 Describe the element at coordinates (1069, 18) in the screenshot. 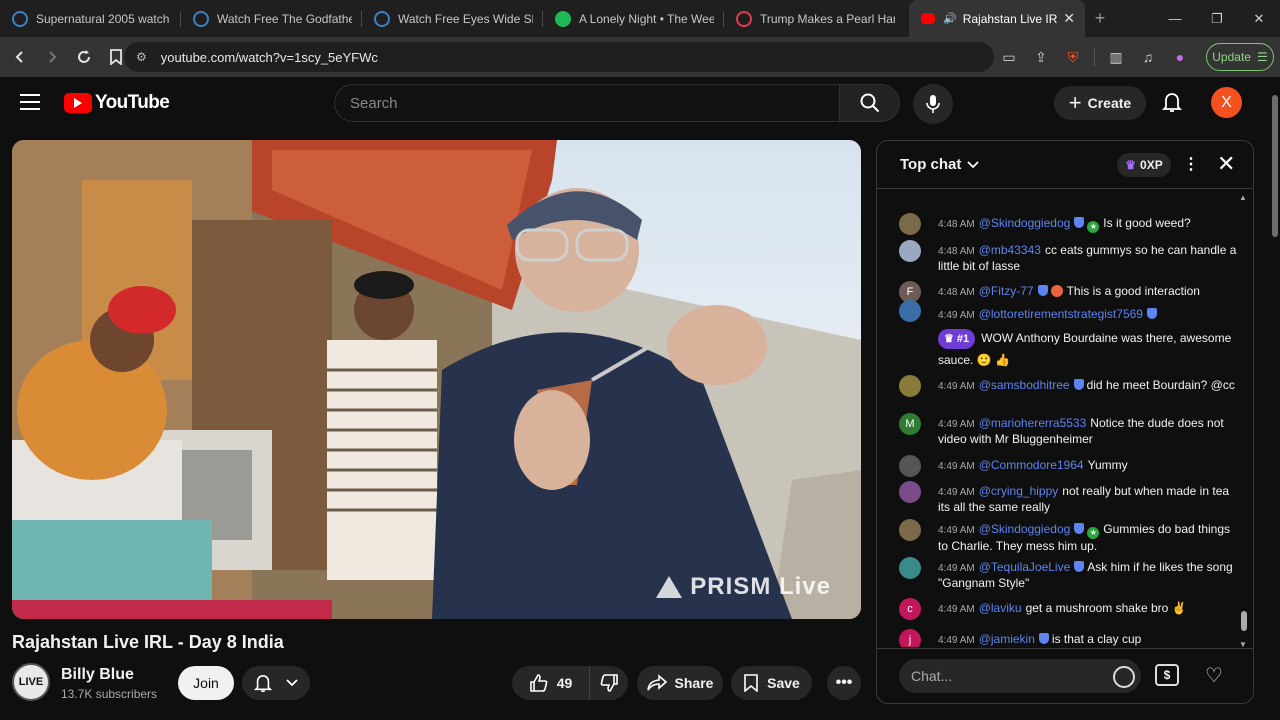

I see `close-tab-icon: ✕` at that location.